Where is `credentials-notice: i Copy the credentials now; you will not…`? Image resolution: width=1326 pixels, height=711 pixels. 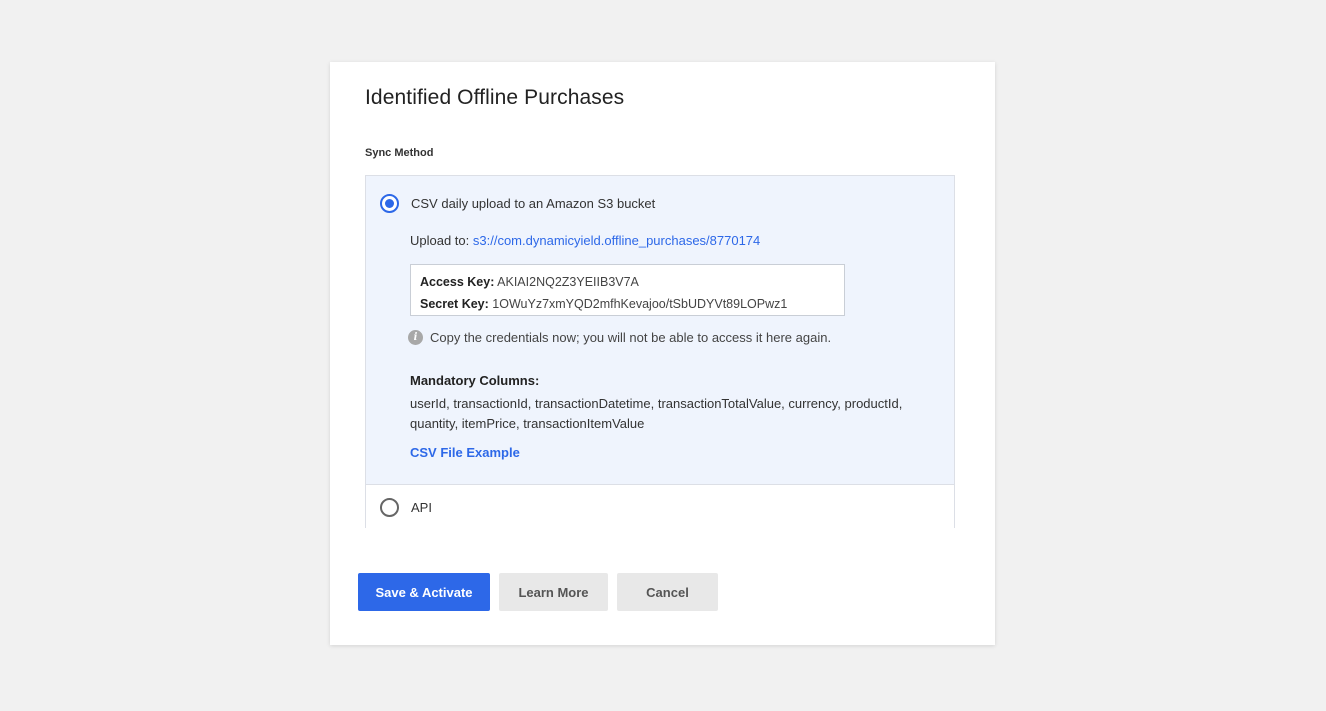
credentials-notice: i Copy the credentials now; you will not… is located at coordinates (619, 337).